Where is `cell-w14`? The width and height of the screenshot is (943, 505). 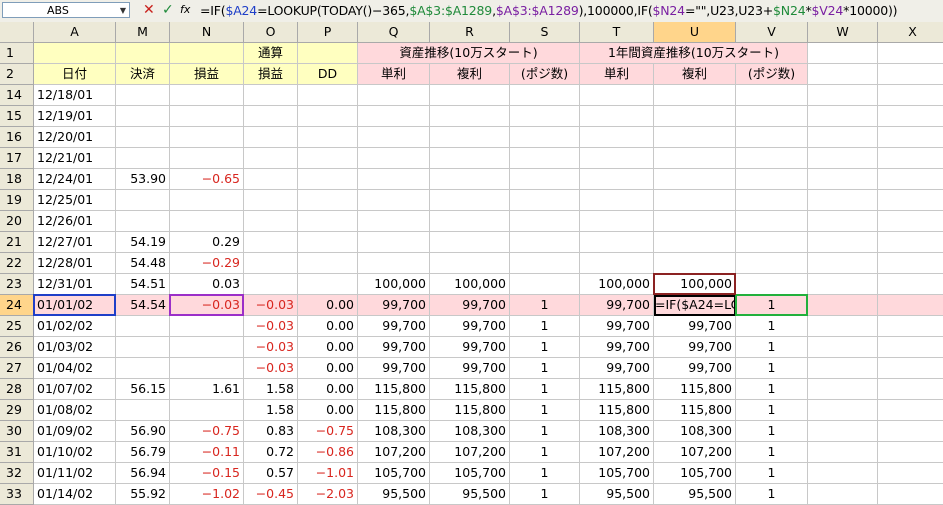
cell-w14 is located at coordinates (843, 95).